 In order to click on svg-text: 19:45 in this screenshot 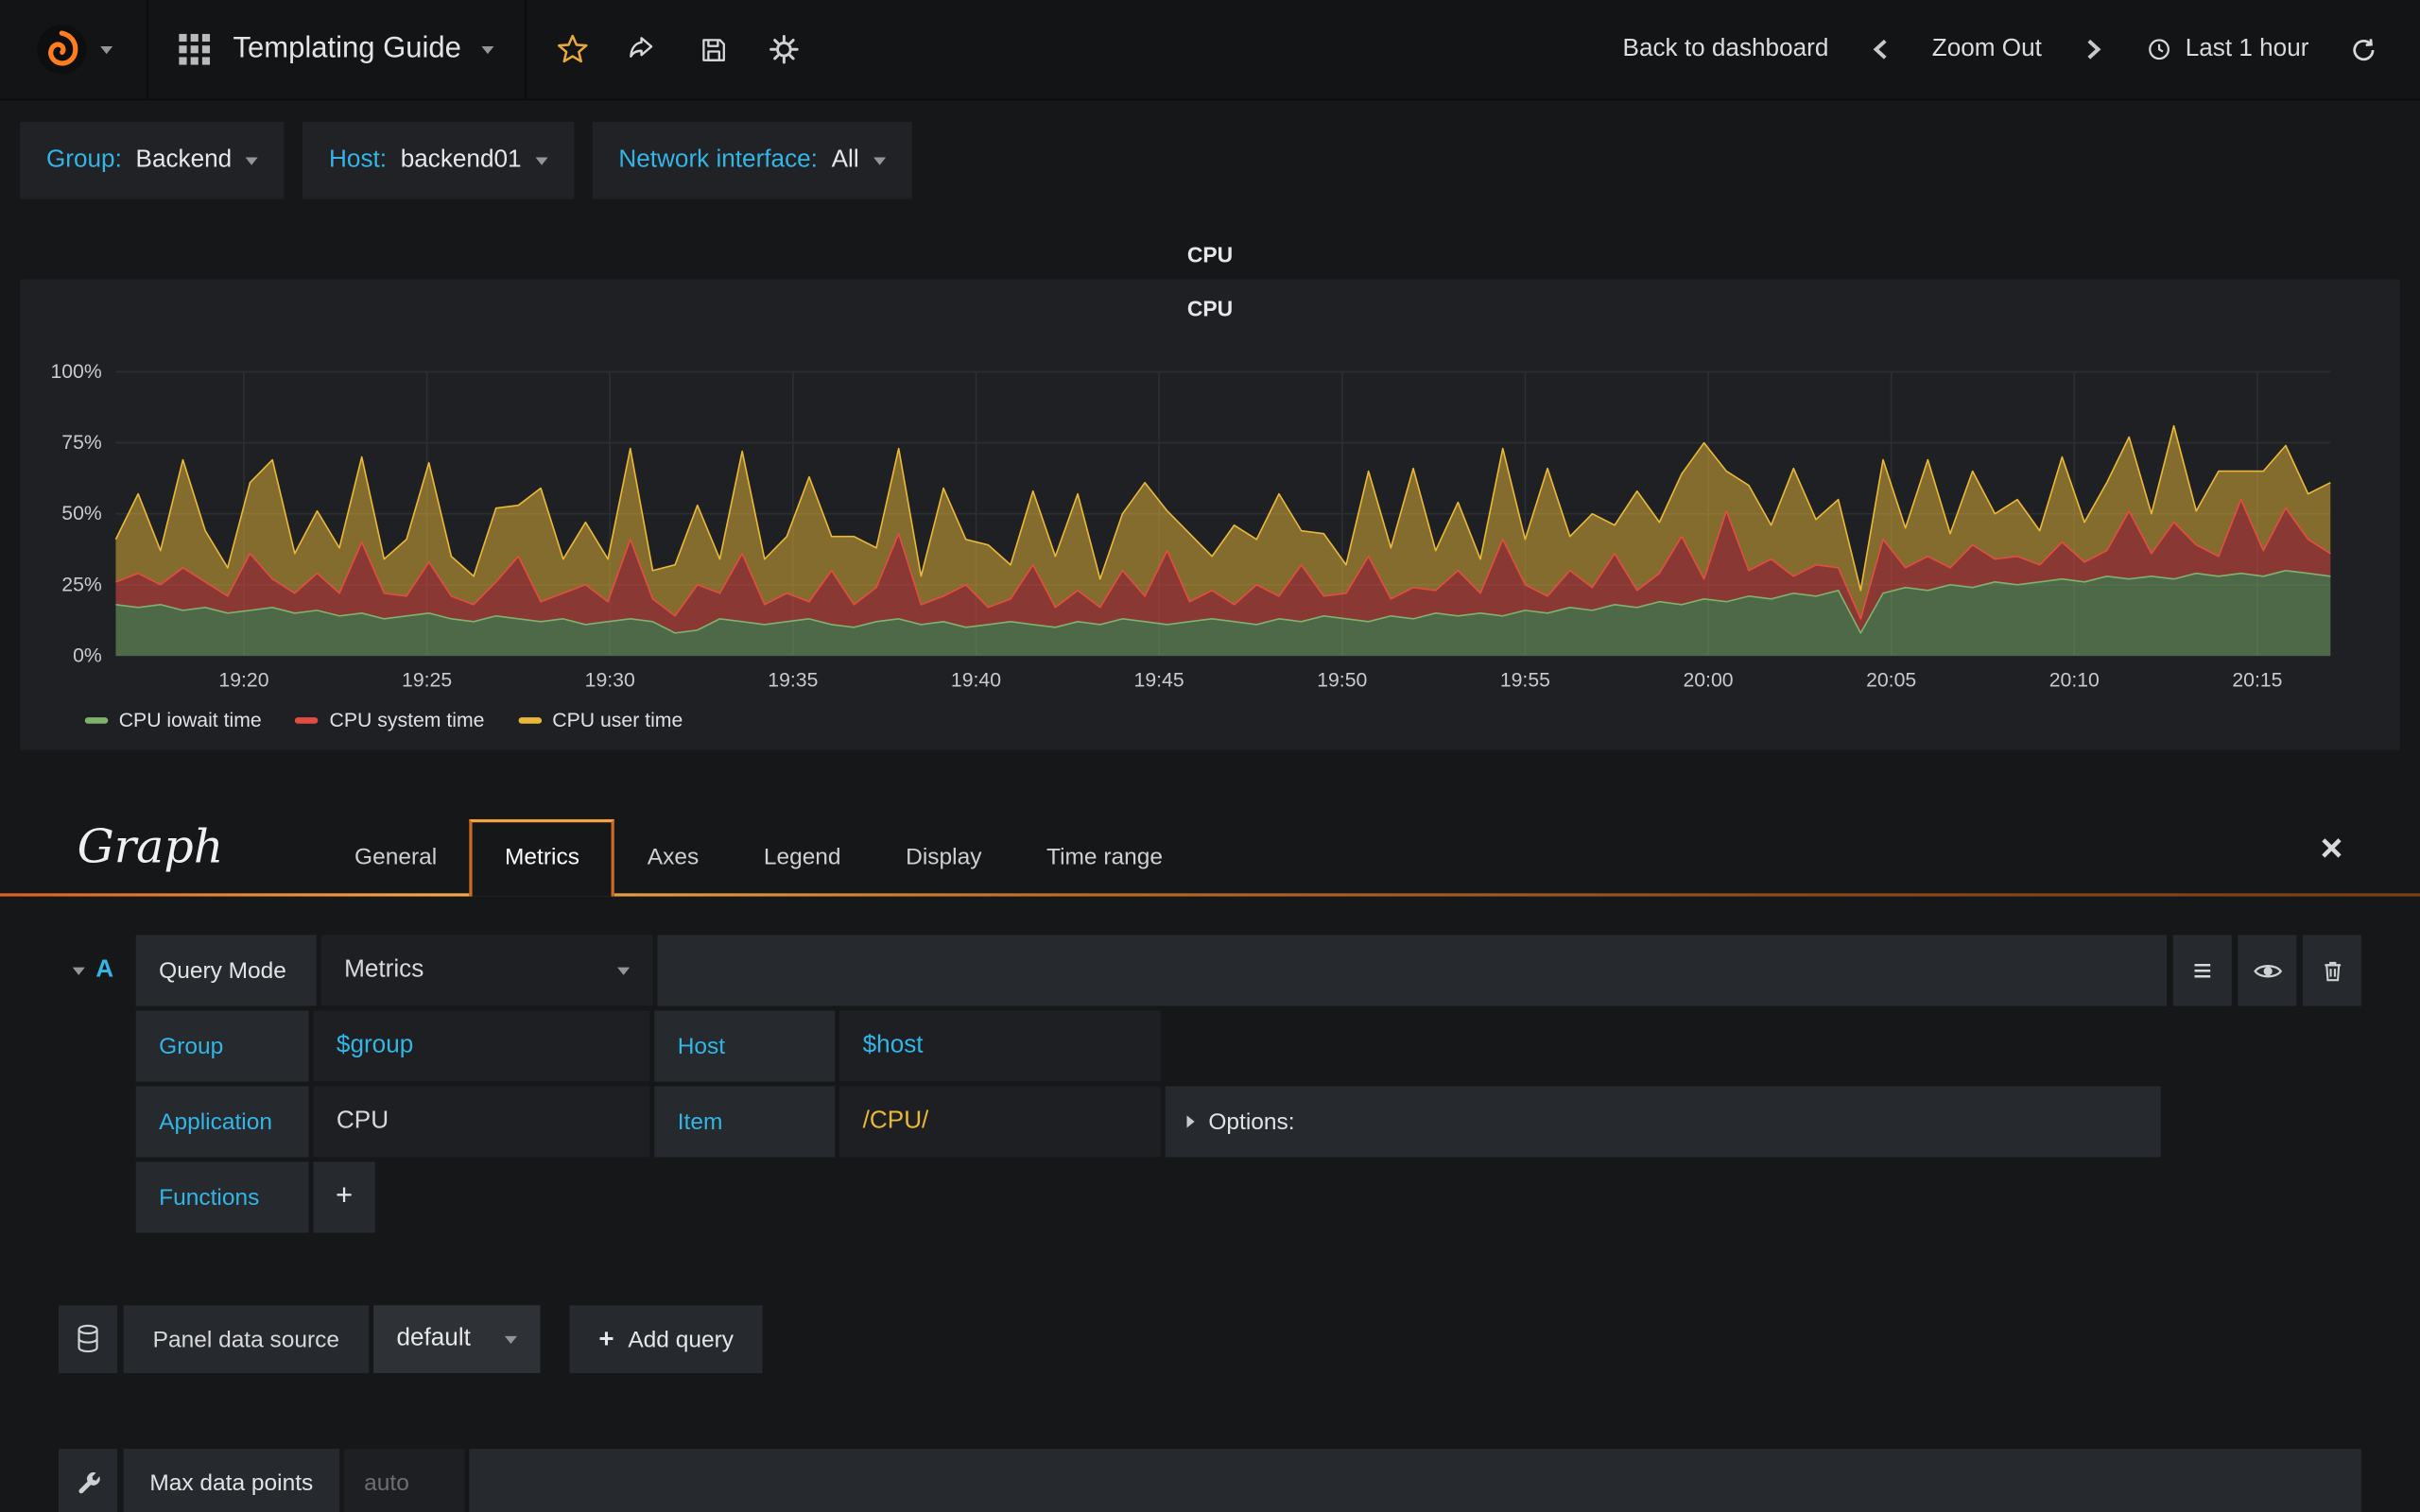, I will do `click(1159, 681)`.